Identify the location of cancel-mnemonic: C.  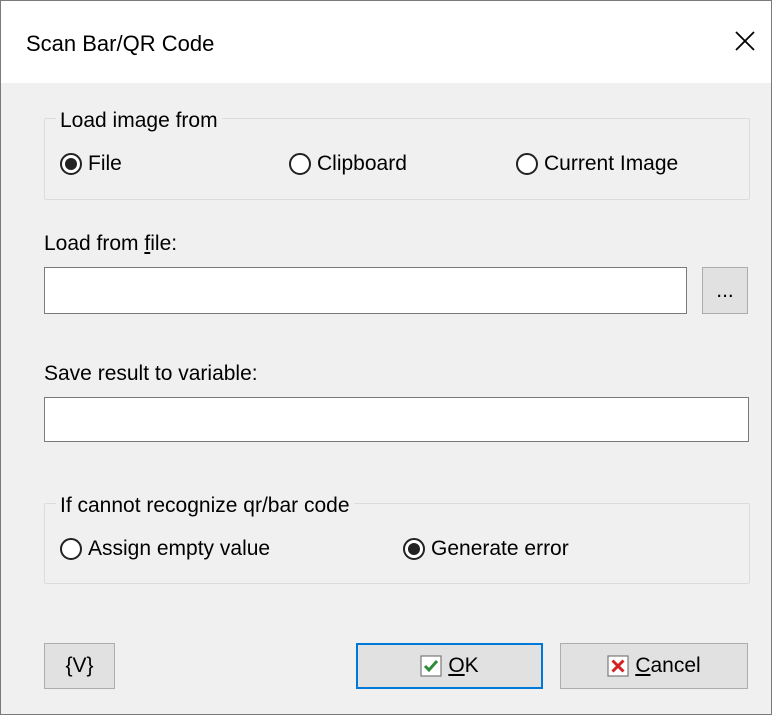
(643, 665).